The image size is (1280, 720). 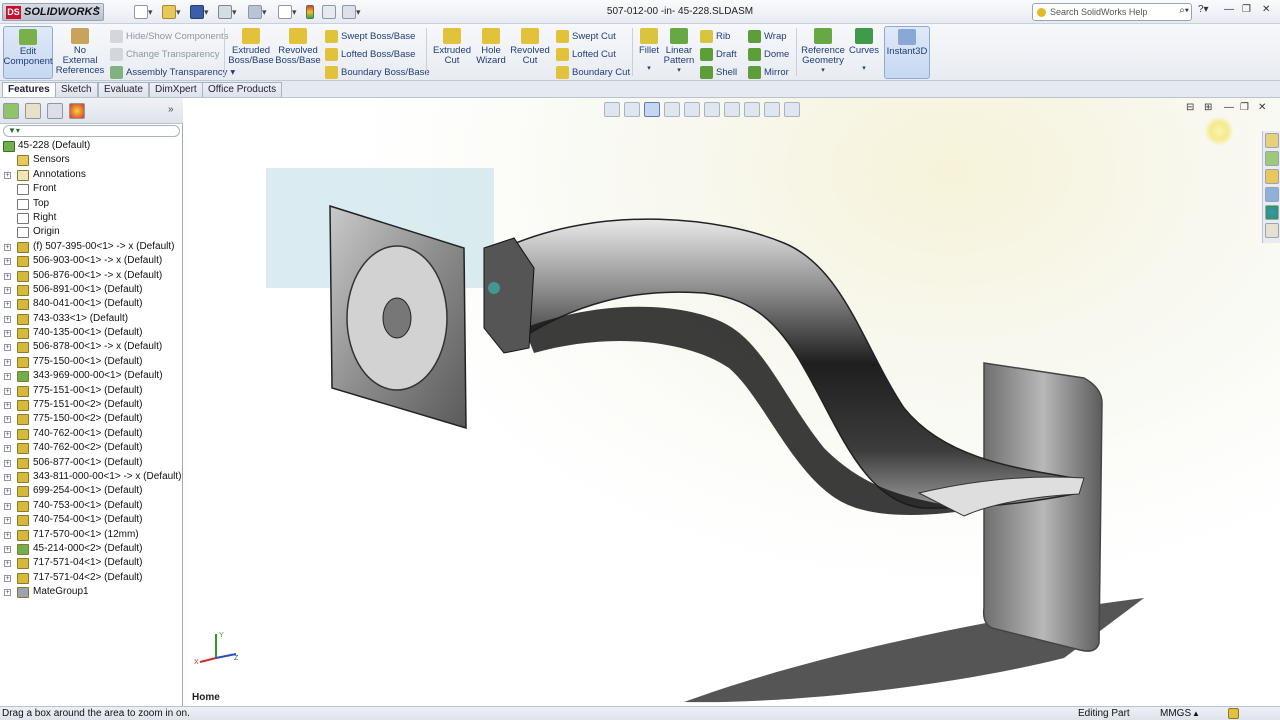 I want to click on revolved-boss-button: Revolved Boss/Base, so click(x=298, y=52).